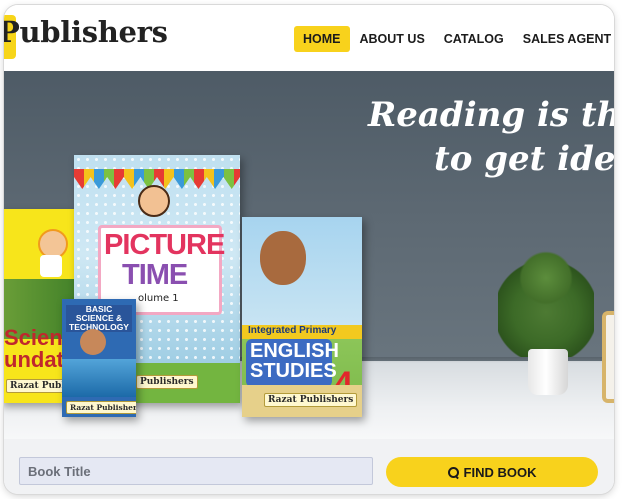 This screenshot has width=622, height=499. I want to click on child-illustration, so click(154, 201).